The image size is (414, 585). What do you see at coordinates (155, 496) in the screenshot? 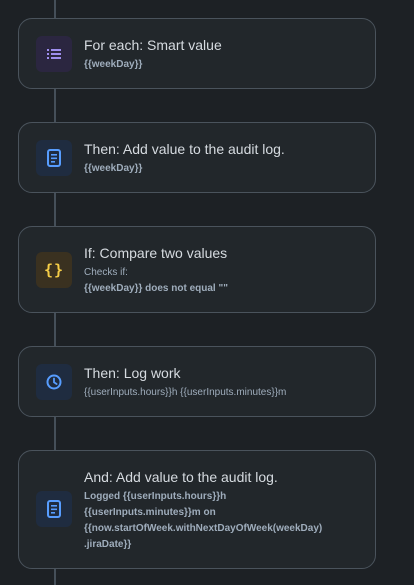
I see `detail-line: Logged {{userInputs.hours}}h` at bounding box center [155, 496].